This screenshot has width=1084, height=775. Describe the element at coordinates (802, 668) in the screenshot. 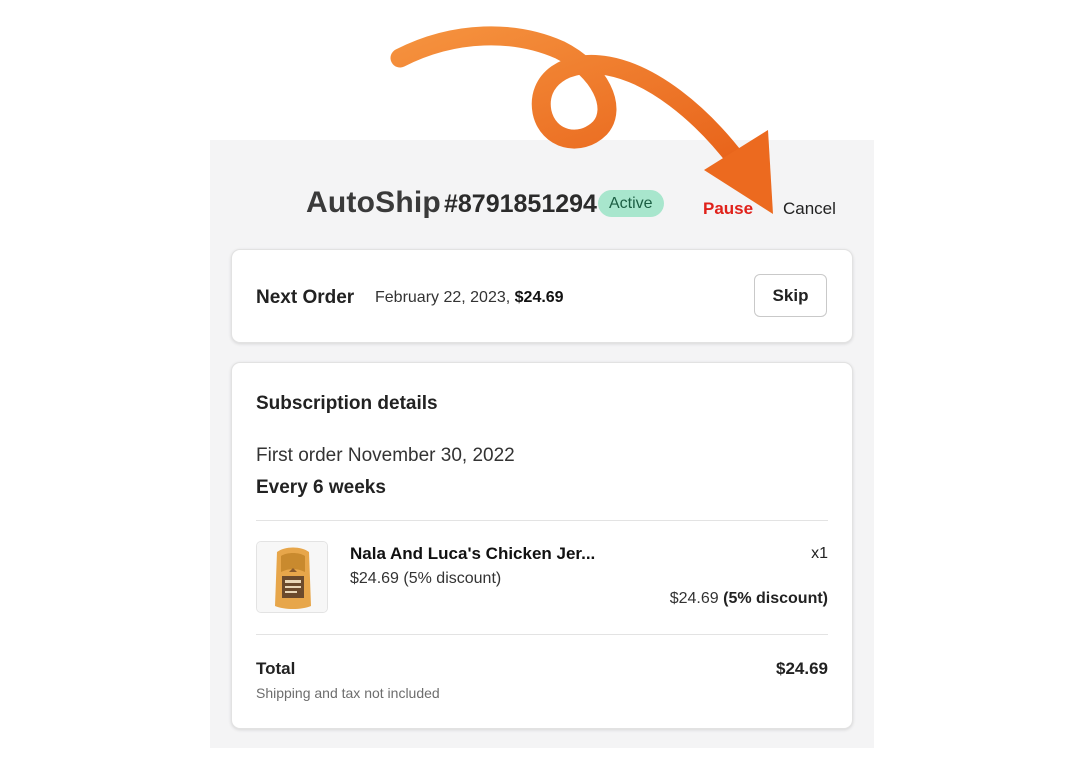

I see `total-amount: $24.69` at that location.